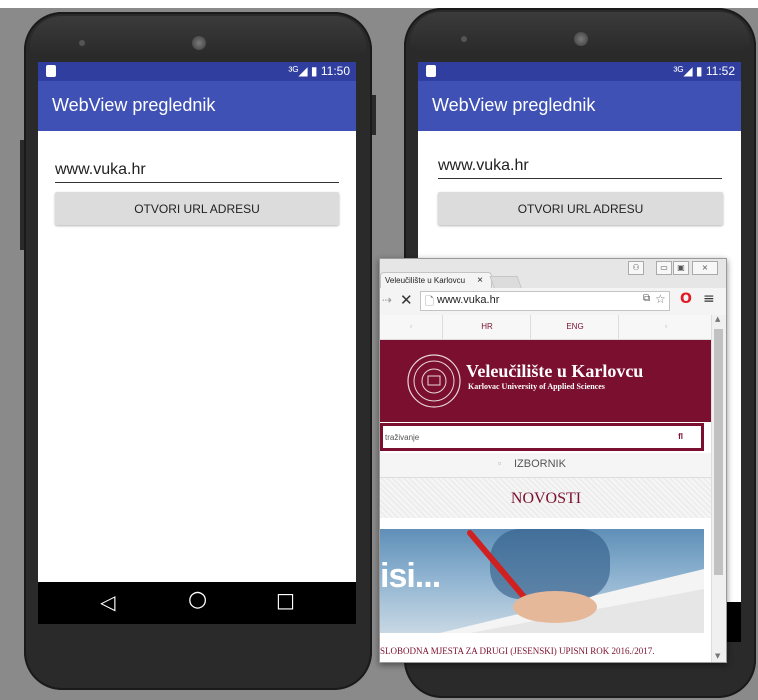 The height and width of the screenshot is (700, 758). I want to click on bookmark-star-icon: ☆, so click(660, 299).